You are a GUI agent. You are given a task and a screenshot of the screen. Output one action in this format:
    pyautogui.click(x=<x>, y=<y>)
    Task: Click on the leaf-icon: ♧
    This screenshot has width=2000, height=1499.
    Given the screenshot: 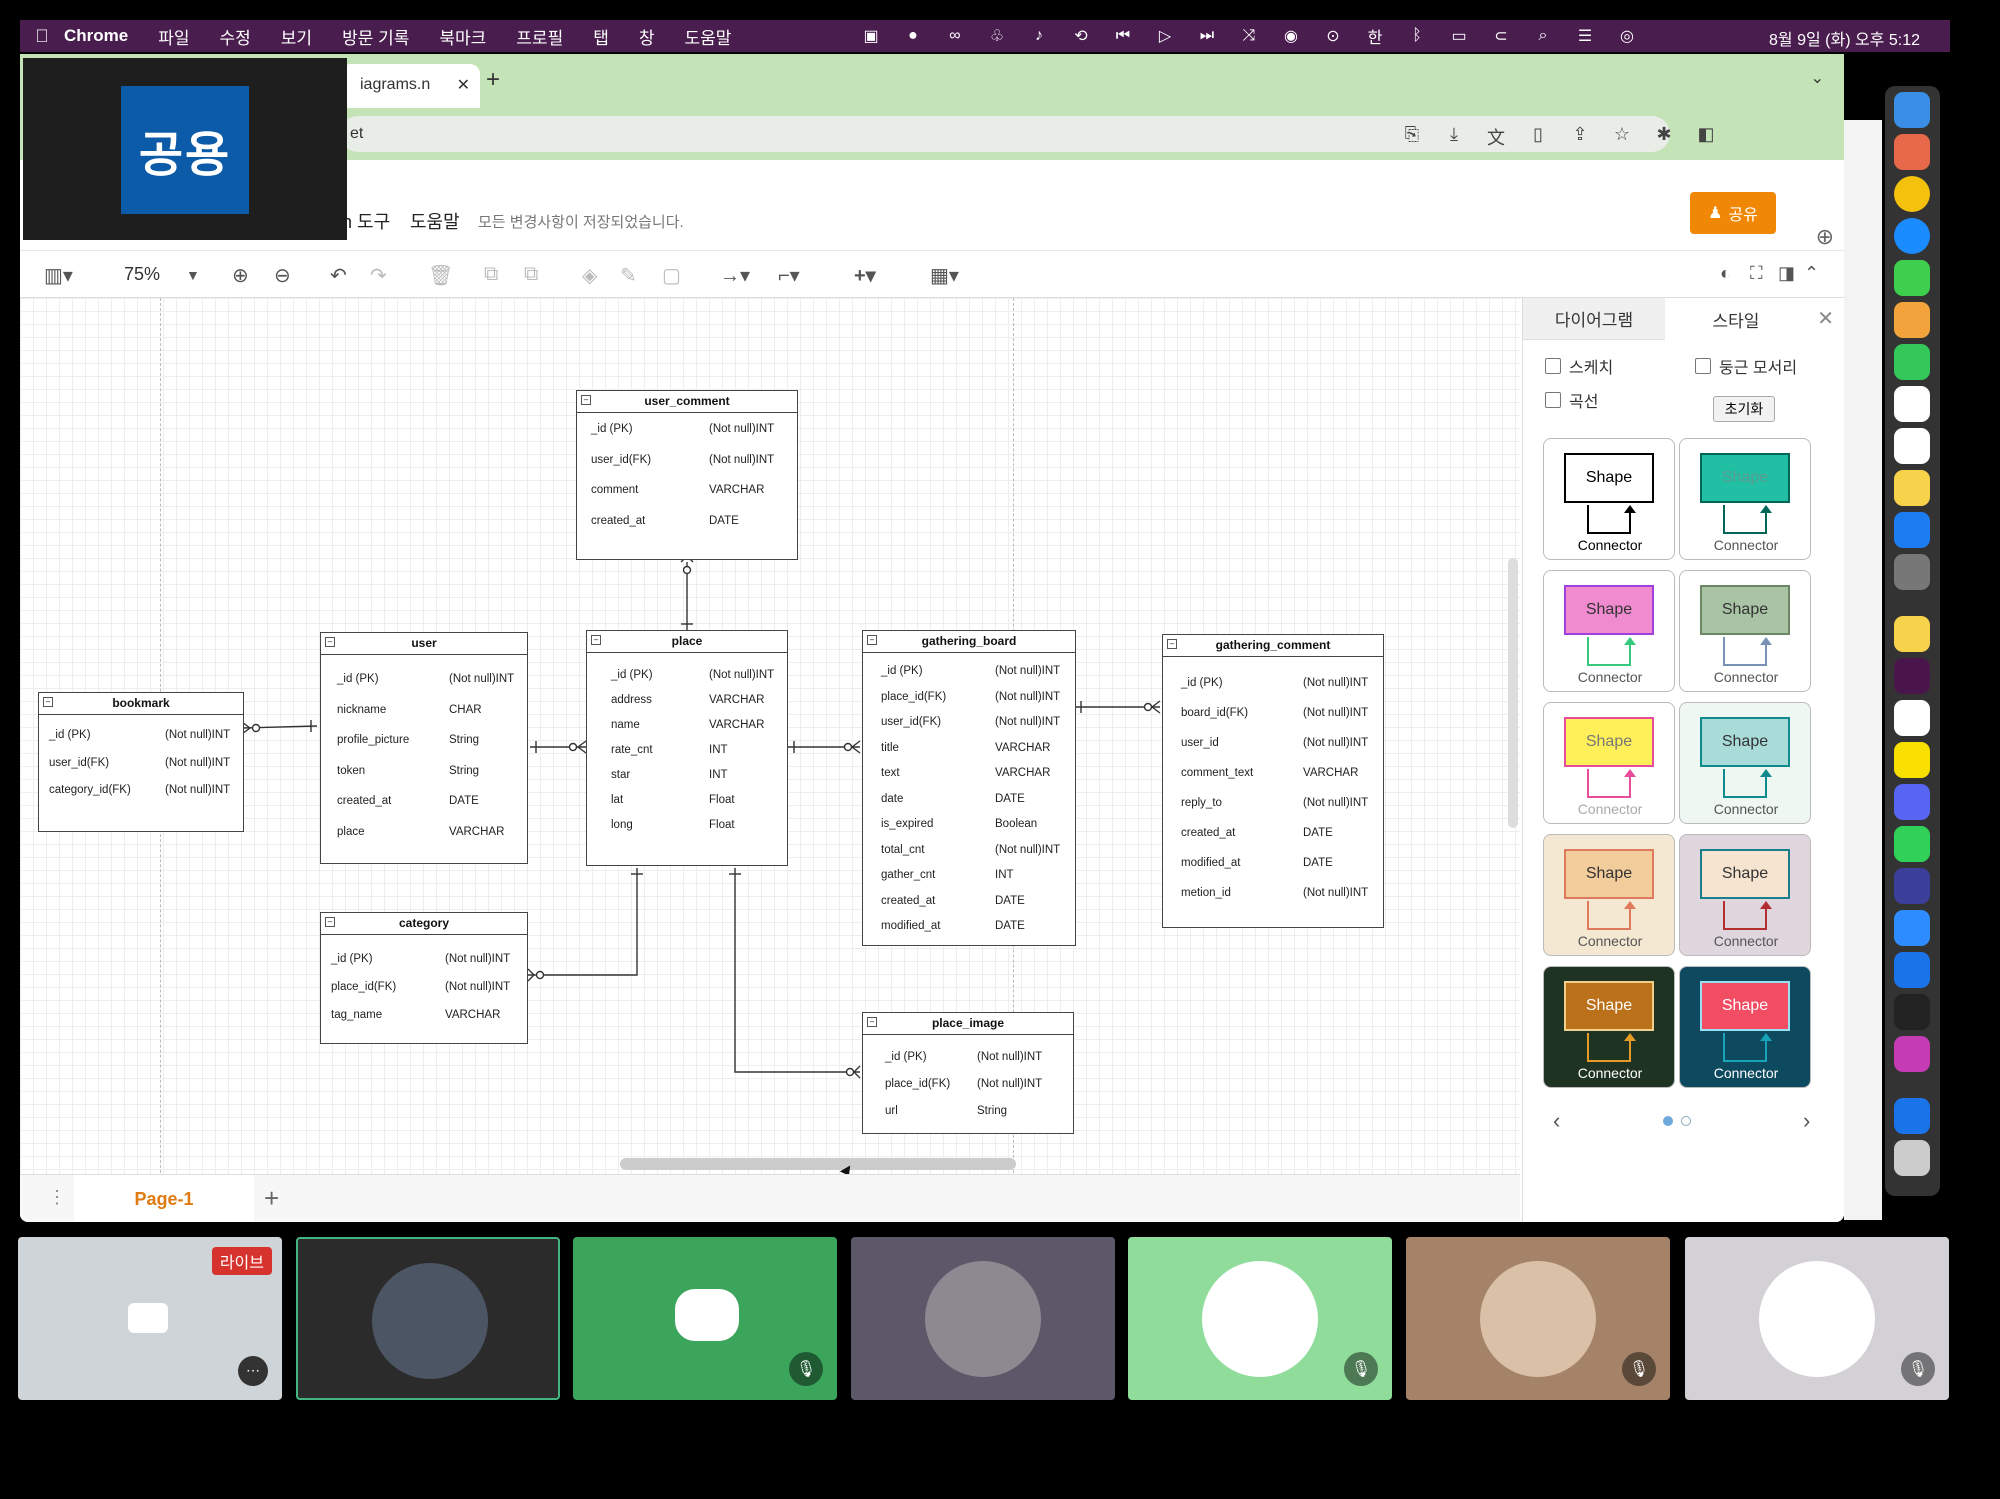 What is the action you would take?
    pyautogui.click(x=997, y=36)
    